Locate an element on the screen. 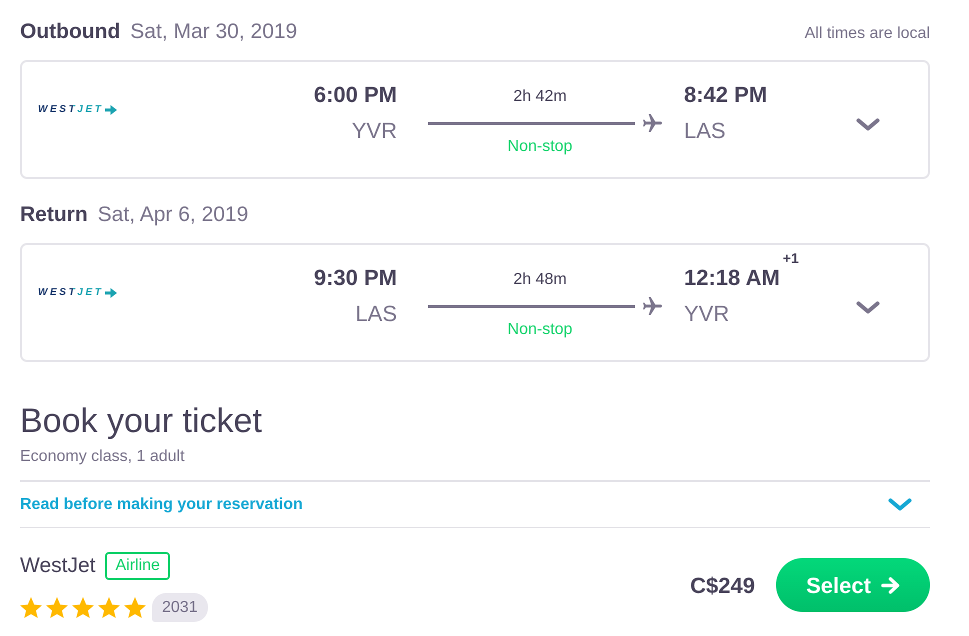 This screenshot has width=969, height=636. day-offset: +1 is located at coordinates (790, 258).